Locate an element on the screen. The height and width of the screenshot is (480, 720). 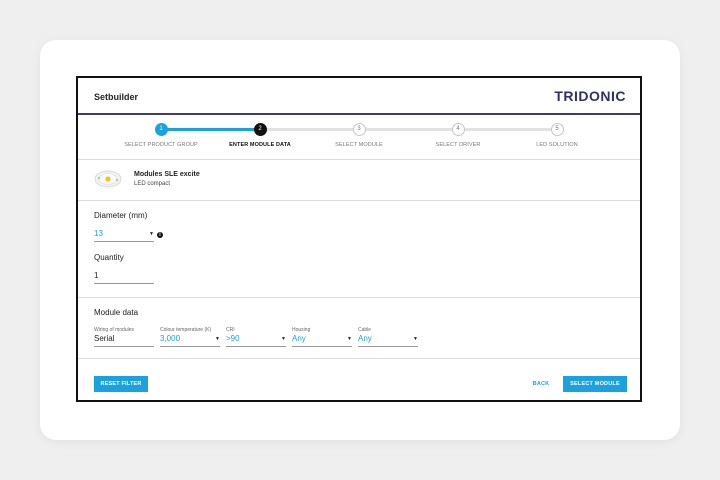
tridonic-logo: TRIDONIC is located at coordinates (590, 96).